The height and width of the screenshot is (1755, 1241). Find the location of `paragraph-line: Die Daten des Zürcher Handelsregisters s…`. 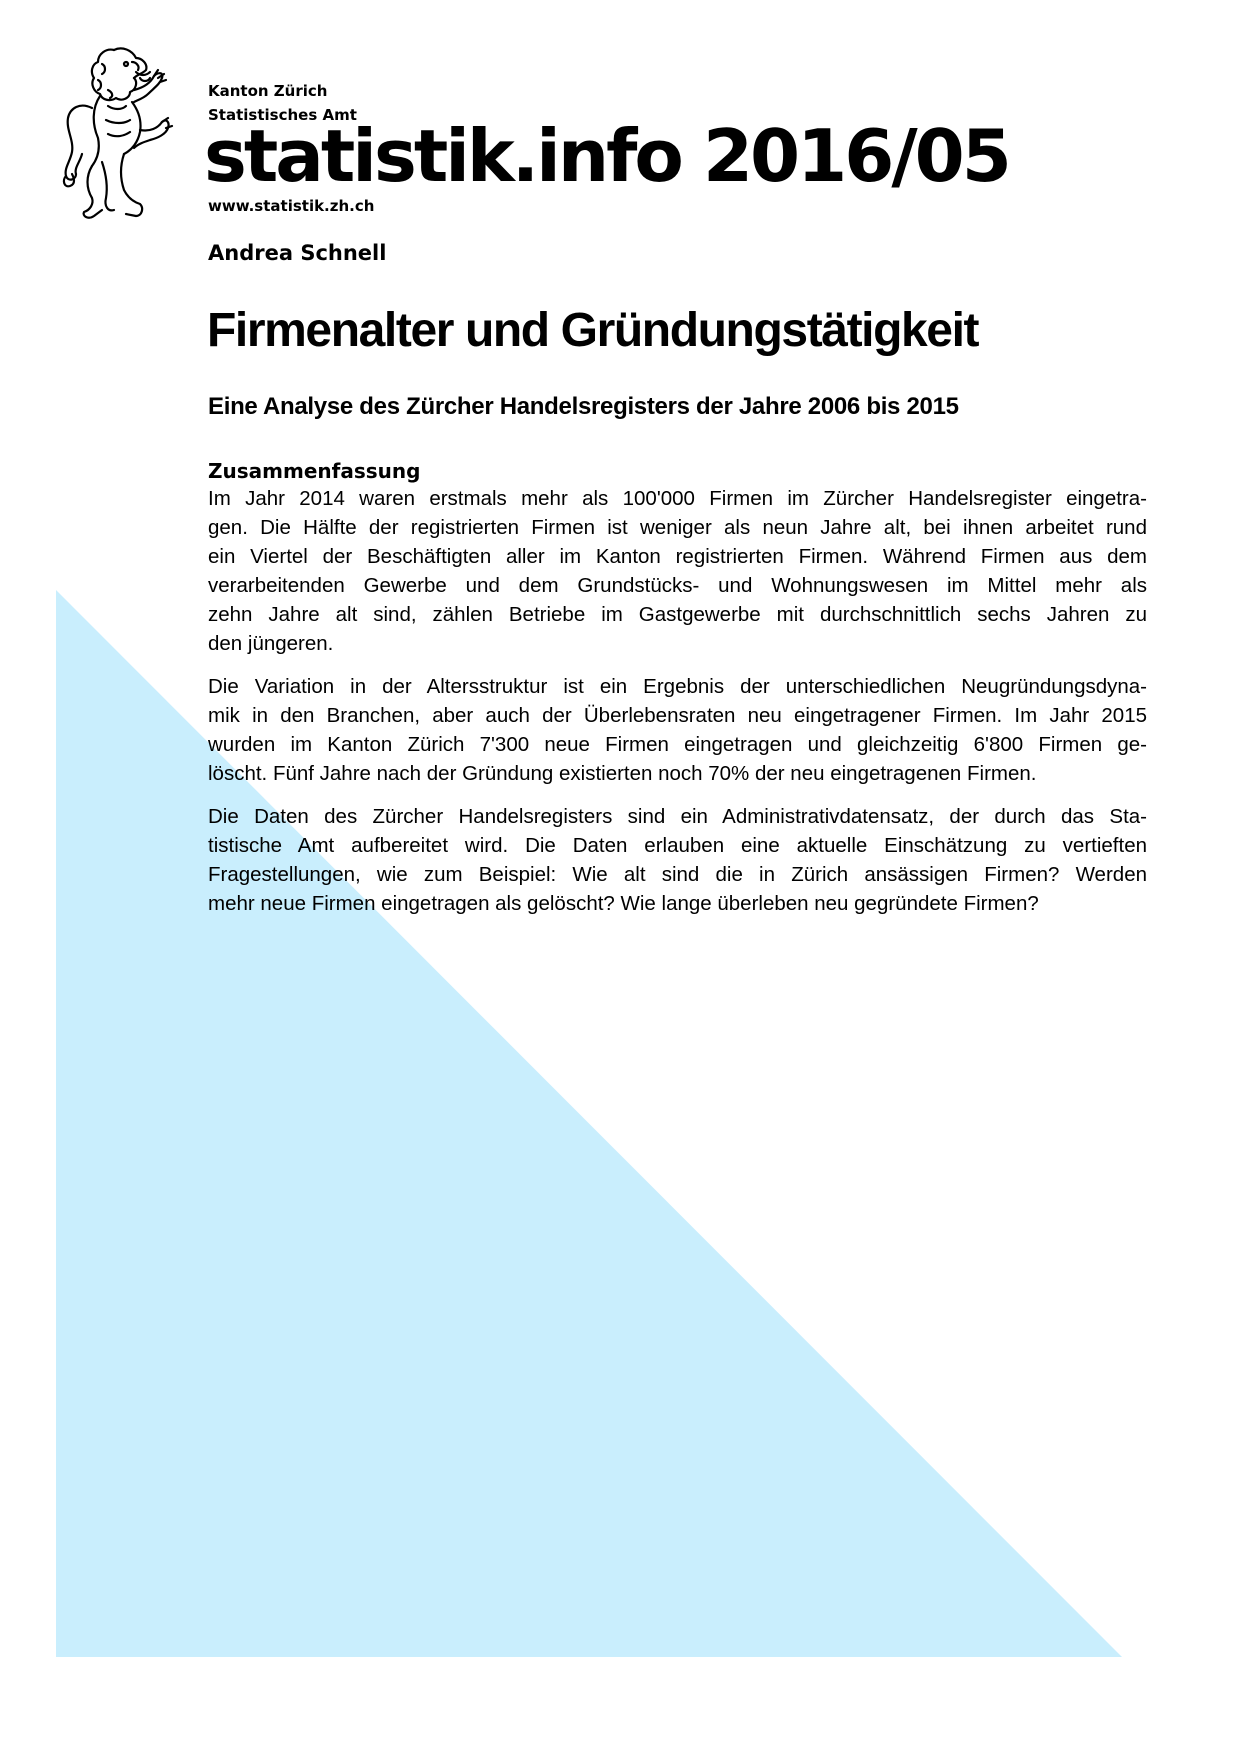

paragraph-line: Die Daten des Zürcher Handelsregisters s… is located at coordinates (677, 816).